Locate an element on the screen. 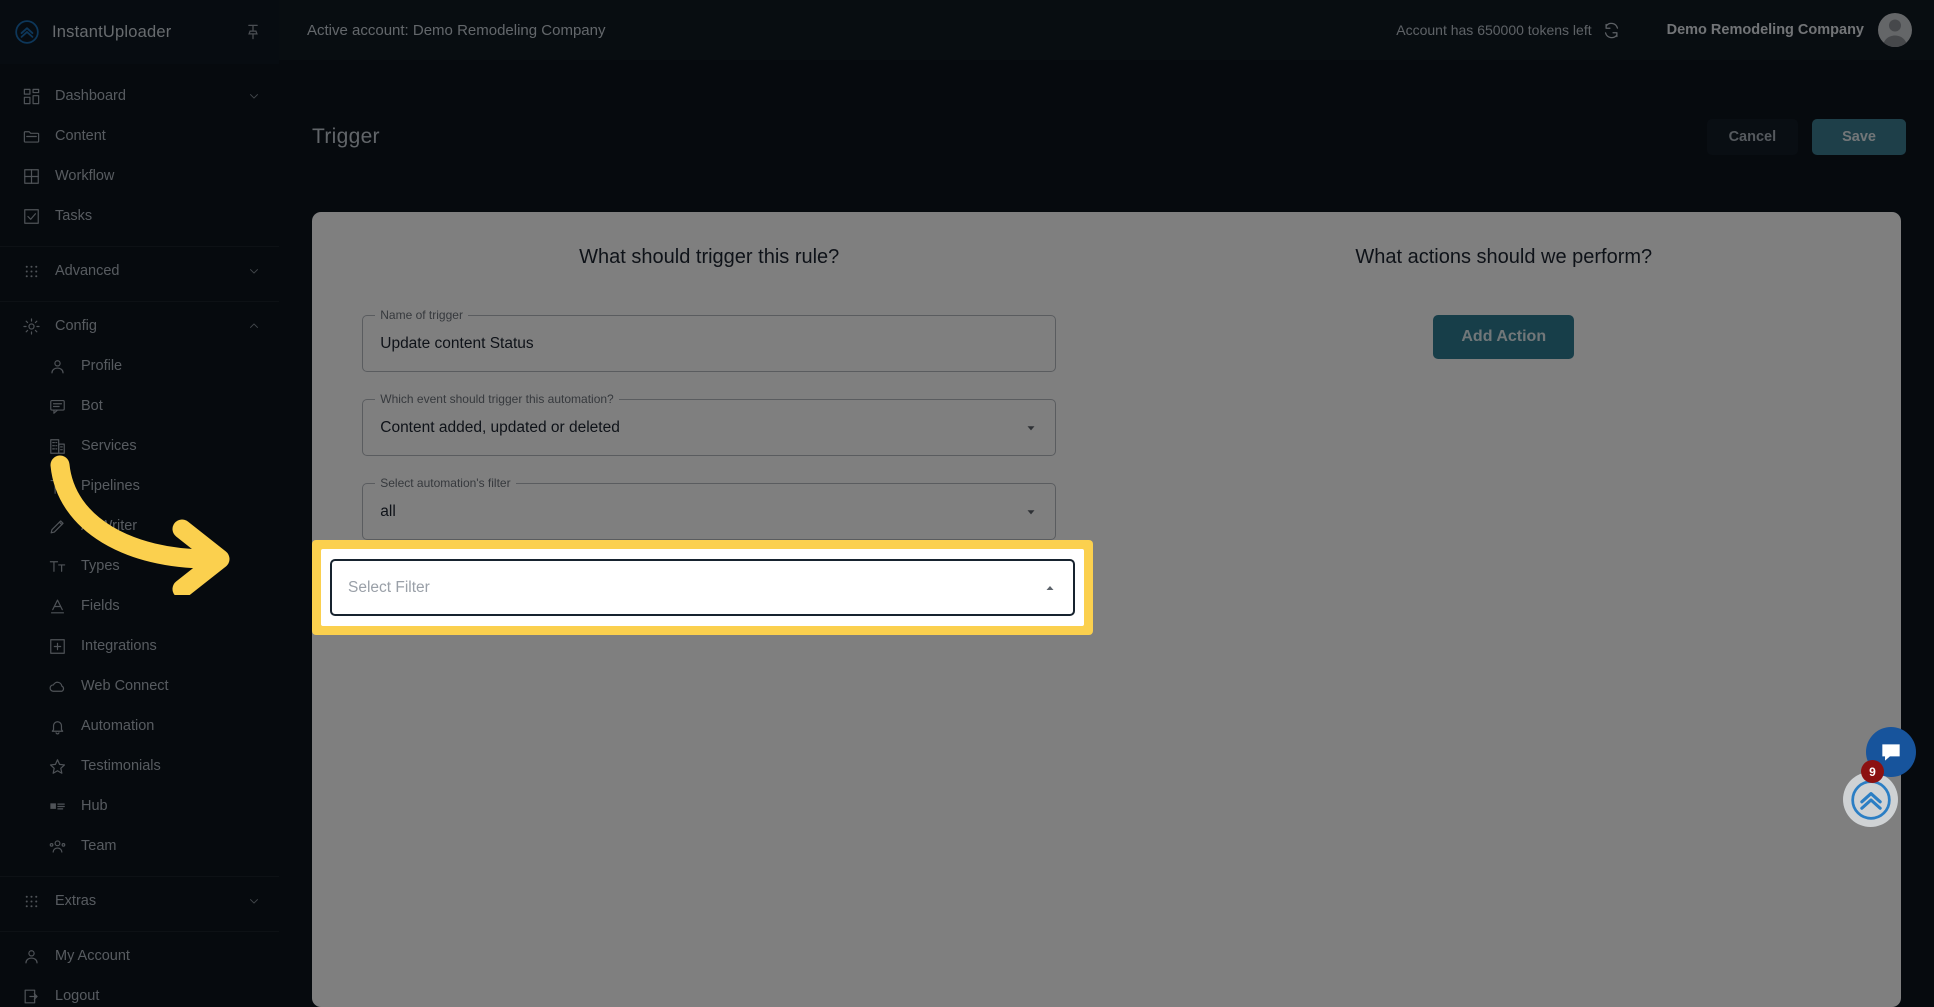  select-filter-placeholder: Select Filter is located at coordinates (389, 587).